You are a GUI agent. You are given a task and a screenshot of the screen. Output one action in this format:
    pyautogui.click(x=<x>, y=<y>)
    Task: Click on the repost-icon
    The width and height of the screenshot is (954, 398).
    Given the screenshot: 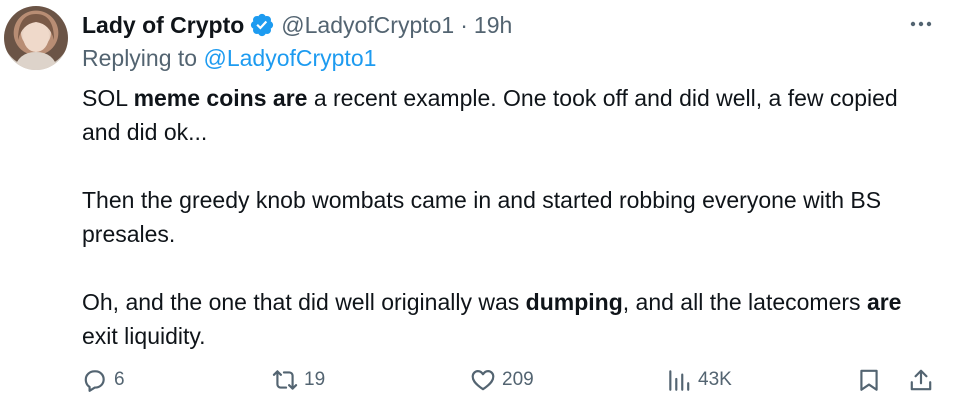 What is the action you would take?
    pyautogui.click(x=285, y=380)
    